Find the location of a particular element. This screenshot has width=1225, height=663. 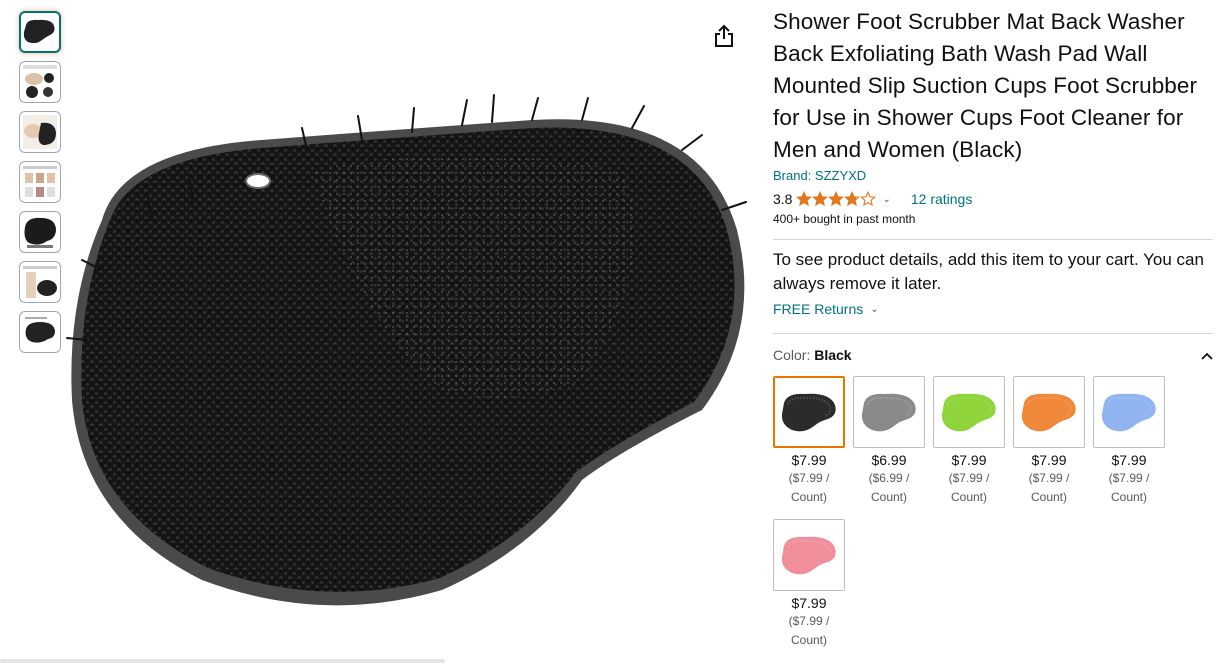

color-swatch-gray: $6.99 ($6.99 / Count) is located at coordinates (889, 441).